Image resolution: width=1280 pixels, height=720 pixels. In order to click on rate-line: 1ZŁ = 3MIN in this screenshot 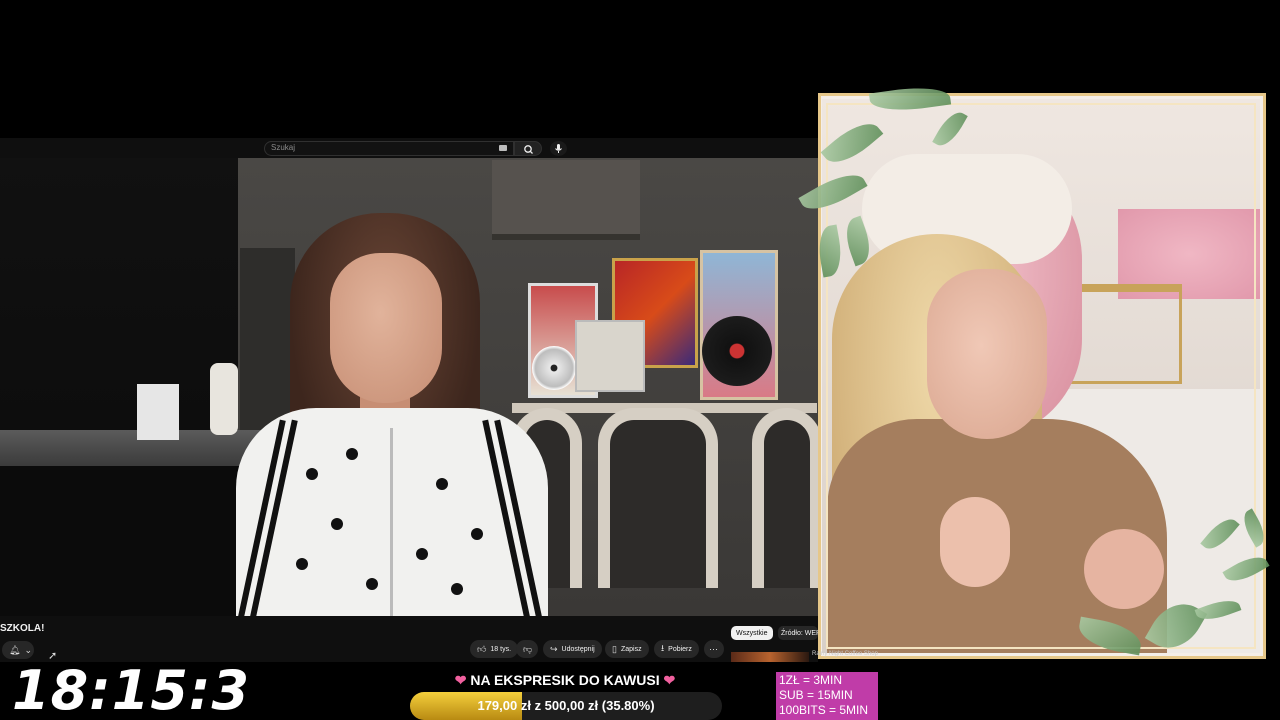, I will do `click(811, 680)`.